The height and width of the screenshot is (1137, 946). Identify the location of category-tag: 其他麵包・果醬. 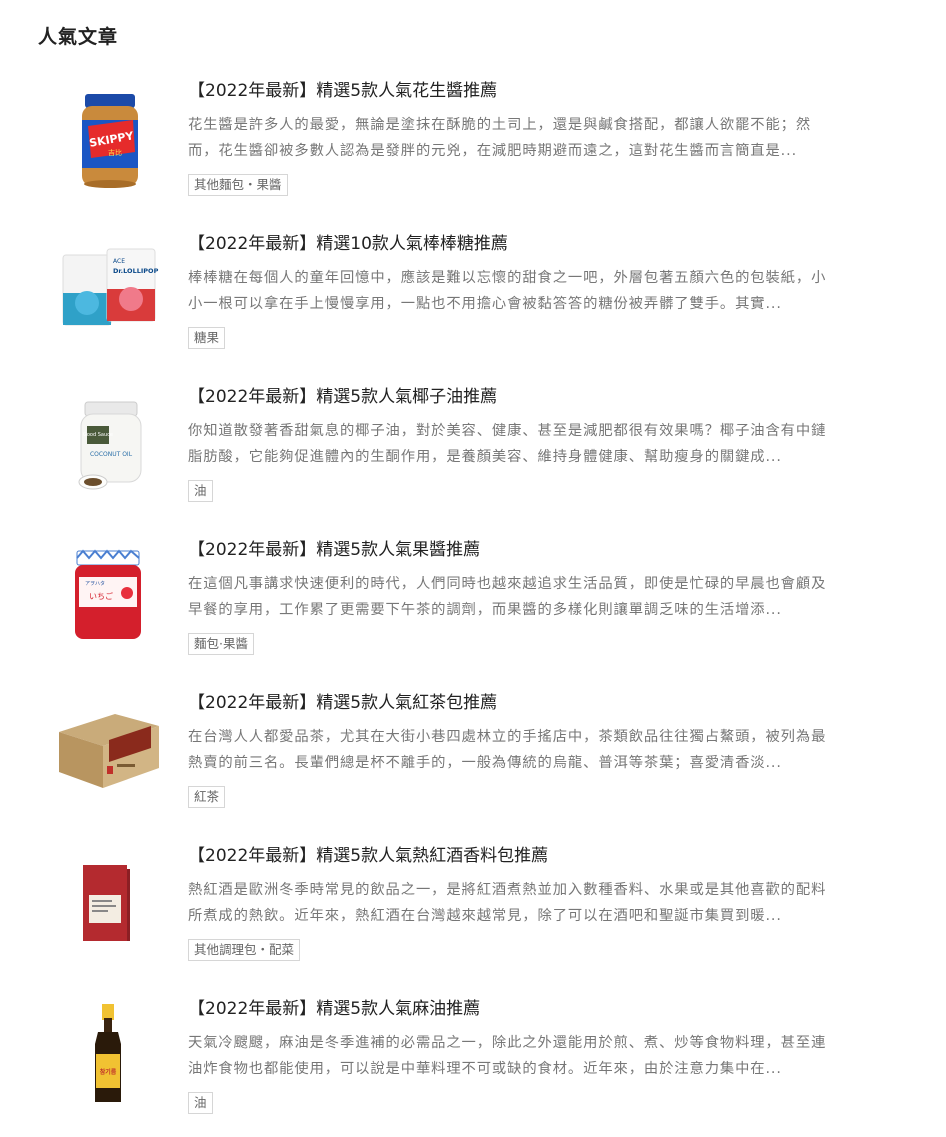
(238, 185).